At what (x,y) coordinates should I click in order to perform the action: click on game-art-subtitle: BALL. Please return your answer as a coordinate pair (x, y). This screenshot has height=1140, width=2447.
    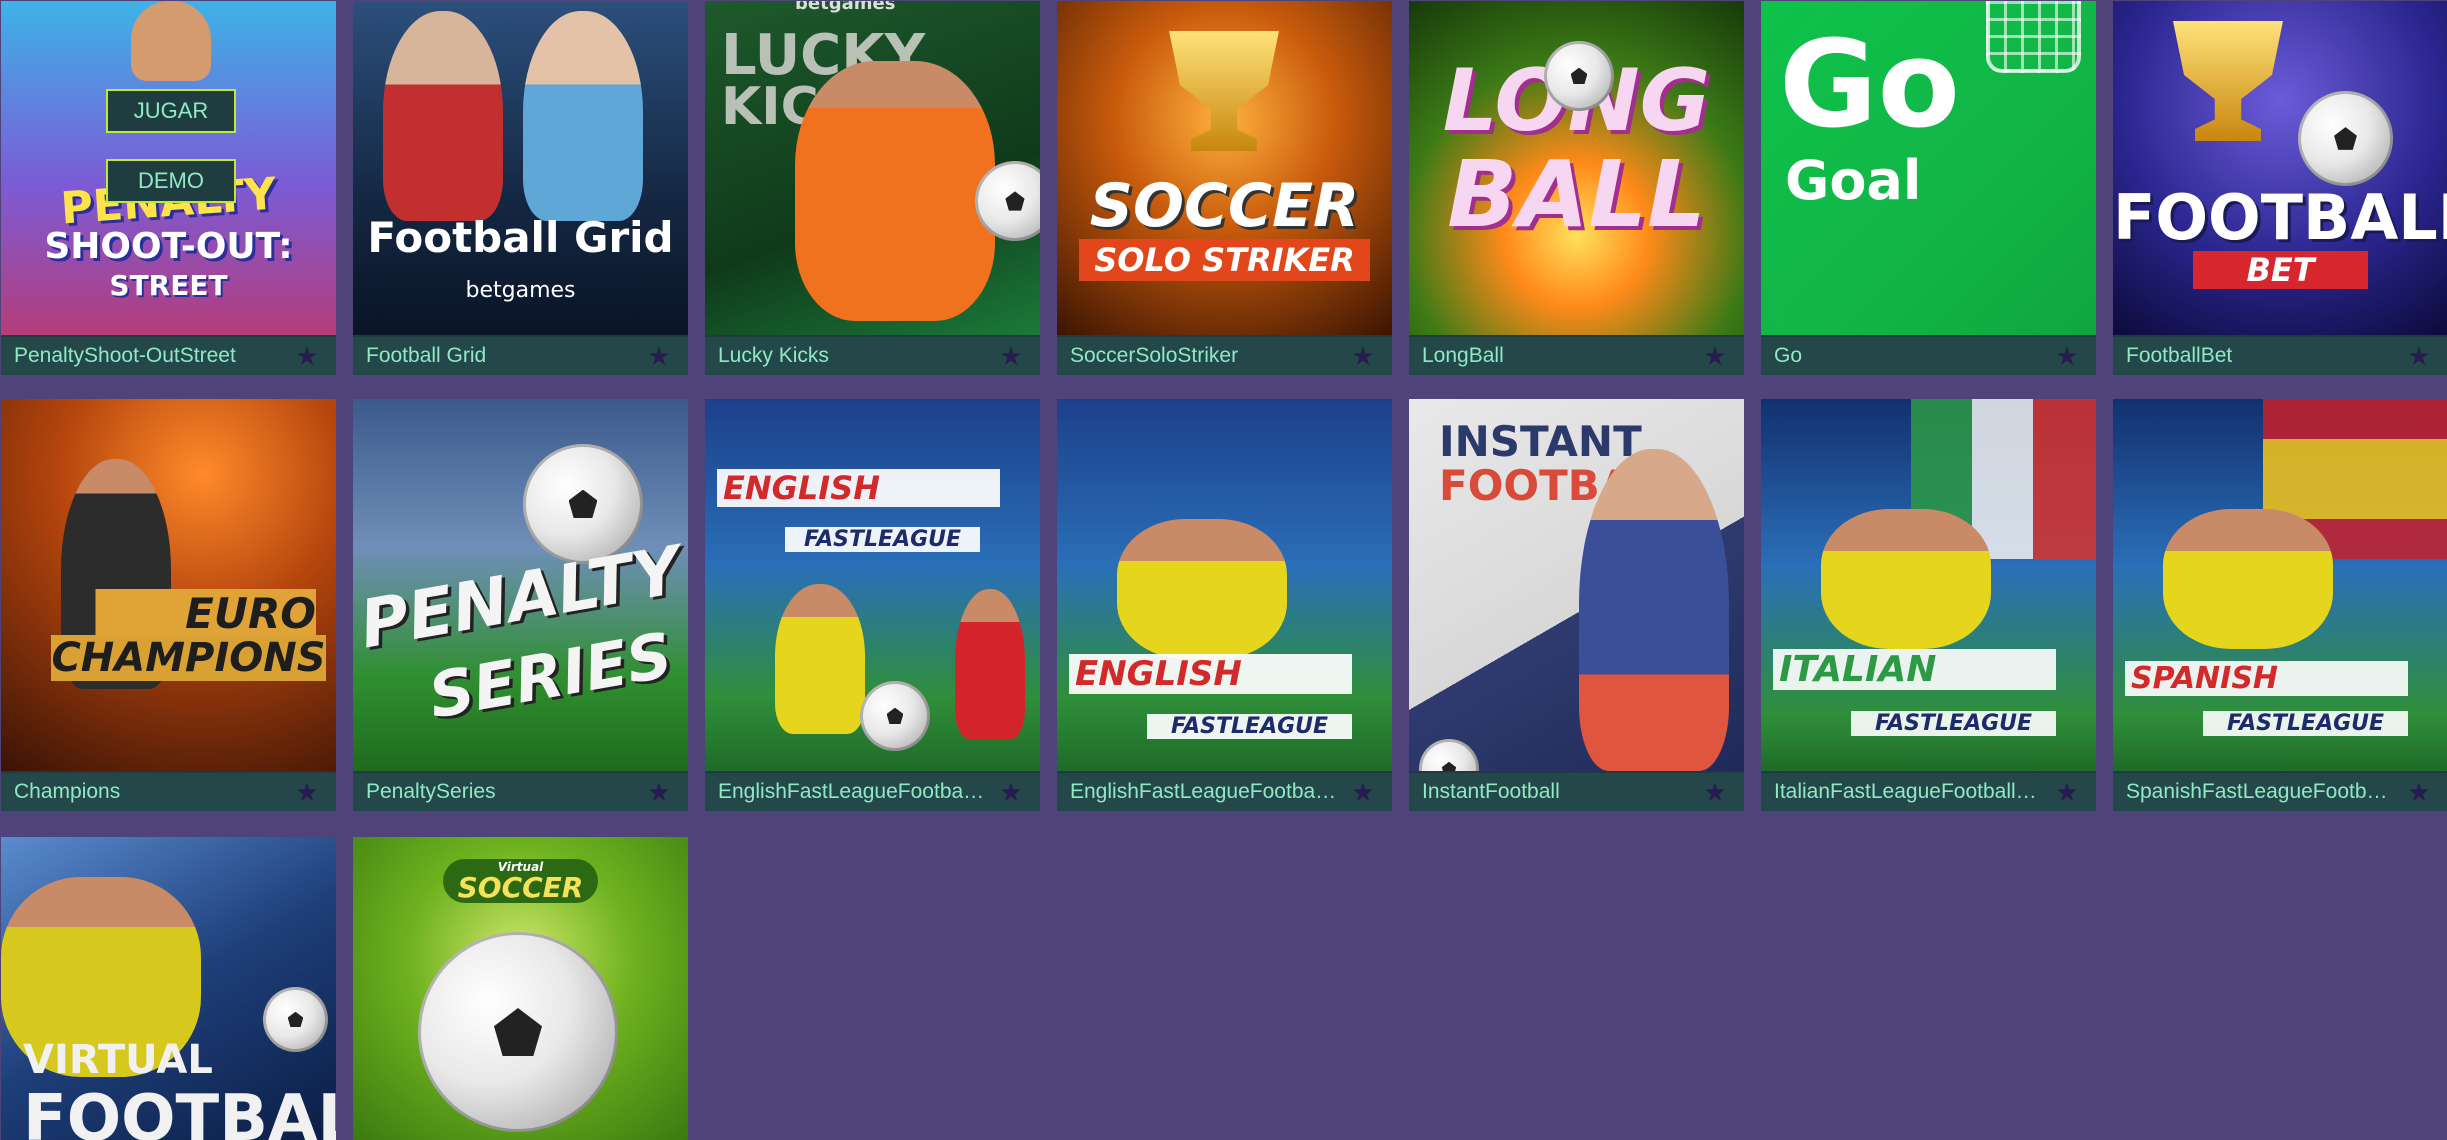
    Looking at the image, I should click on (1576, 194).